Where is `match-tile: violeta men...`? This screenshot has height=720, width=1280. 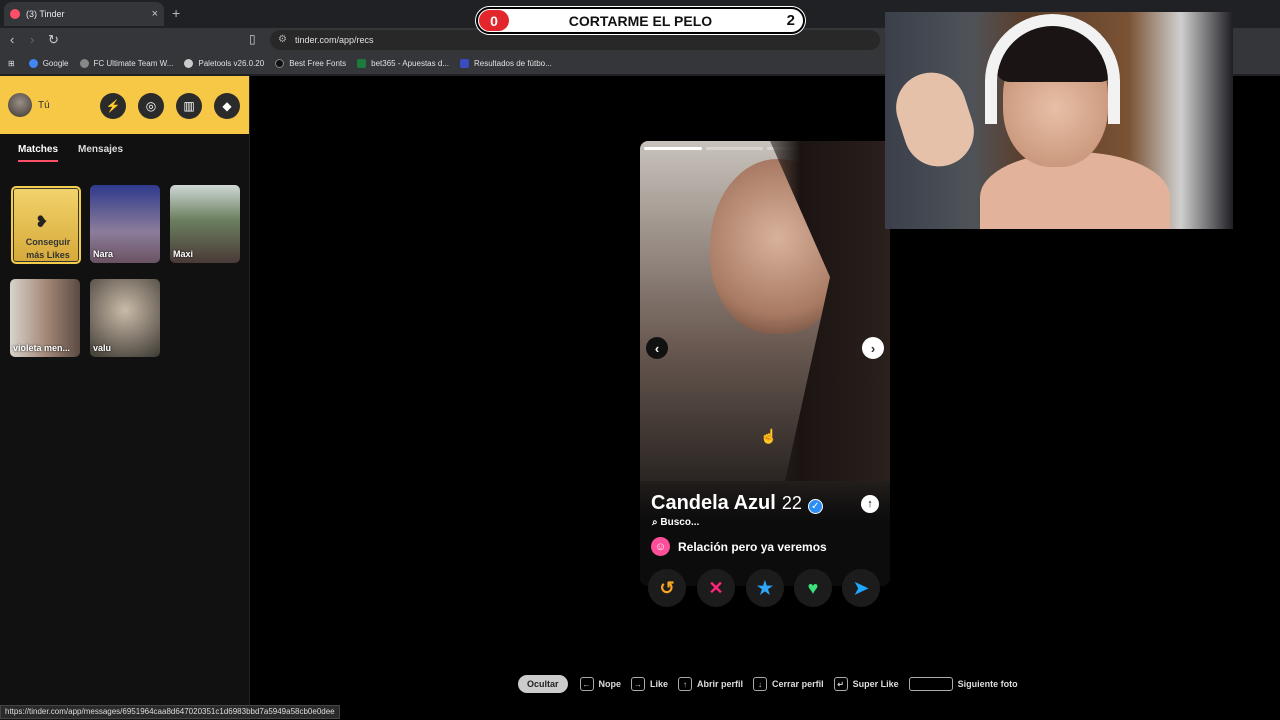
match-tile: violeta men... is located at coordinates (45, 318).